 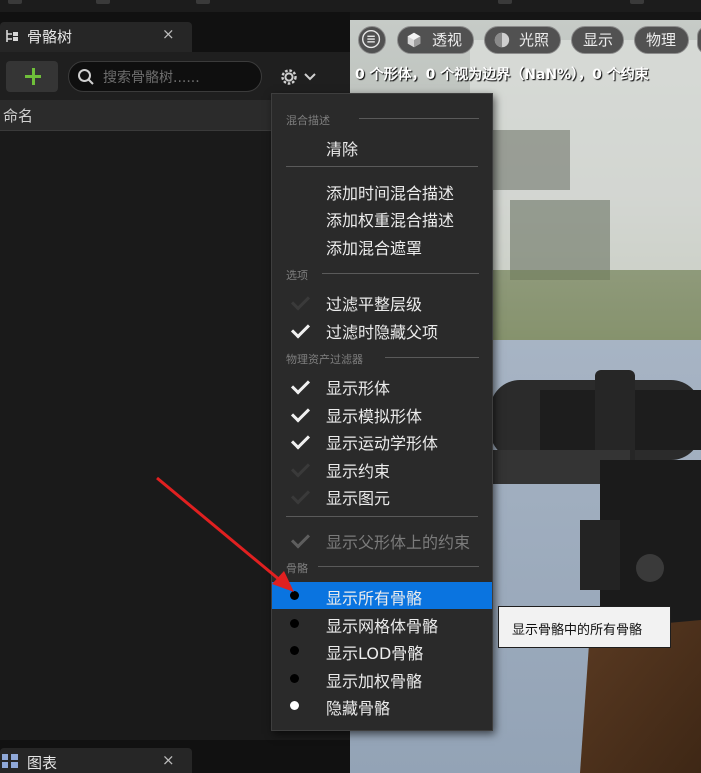 What do you see at coordinates (502, 75) in the screenshot?
I see `physics-stats-text: 0 个形体，0 个视为边界（NaN%），0 个约束` at bounding box center [502, 75].